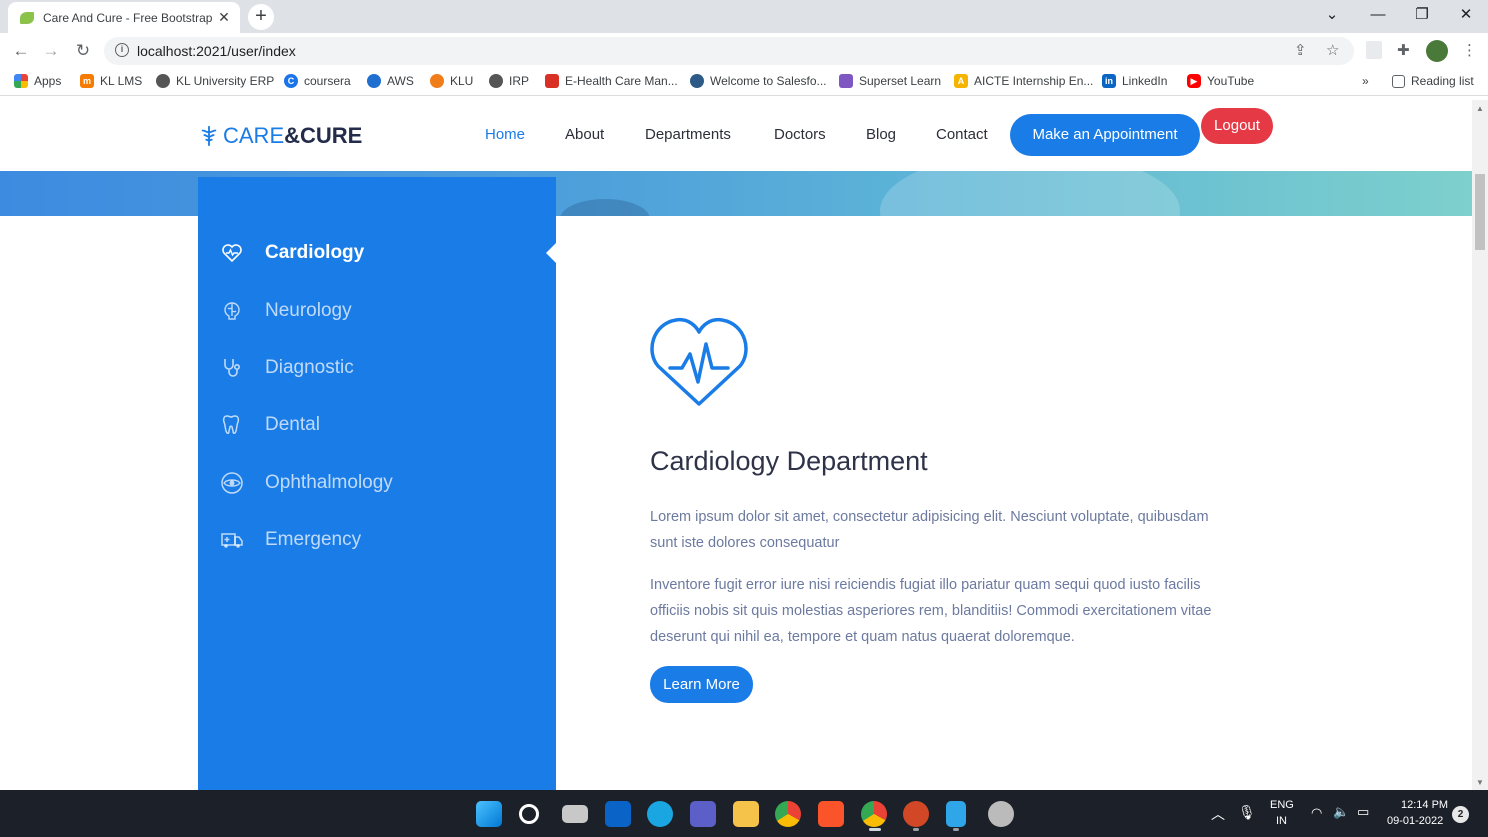 This screenshot has width=1488, height=837. What do you see at coordinates (688, 134) in the screenshot?
I see `nav-departments: Departments` at bounding box center [688, 134].